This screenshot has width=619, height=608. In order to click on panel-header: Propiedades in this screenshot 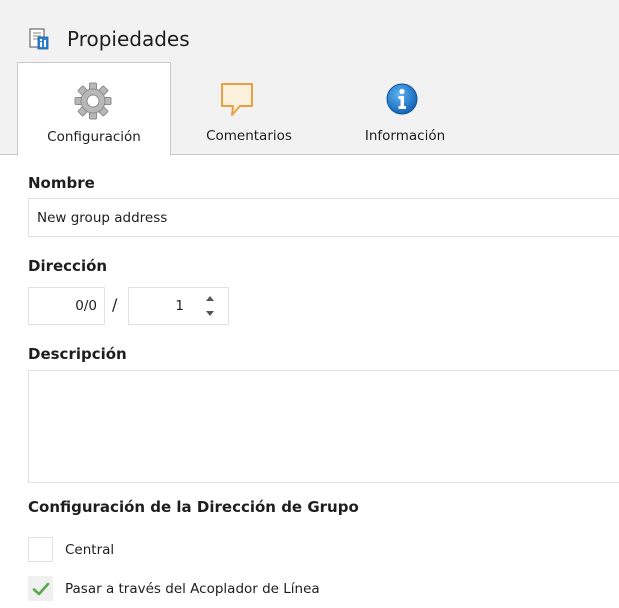, I will do `click(309, 31)`.